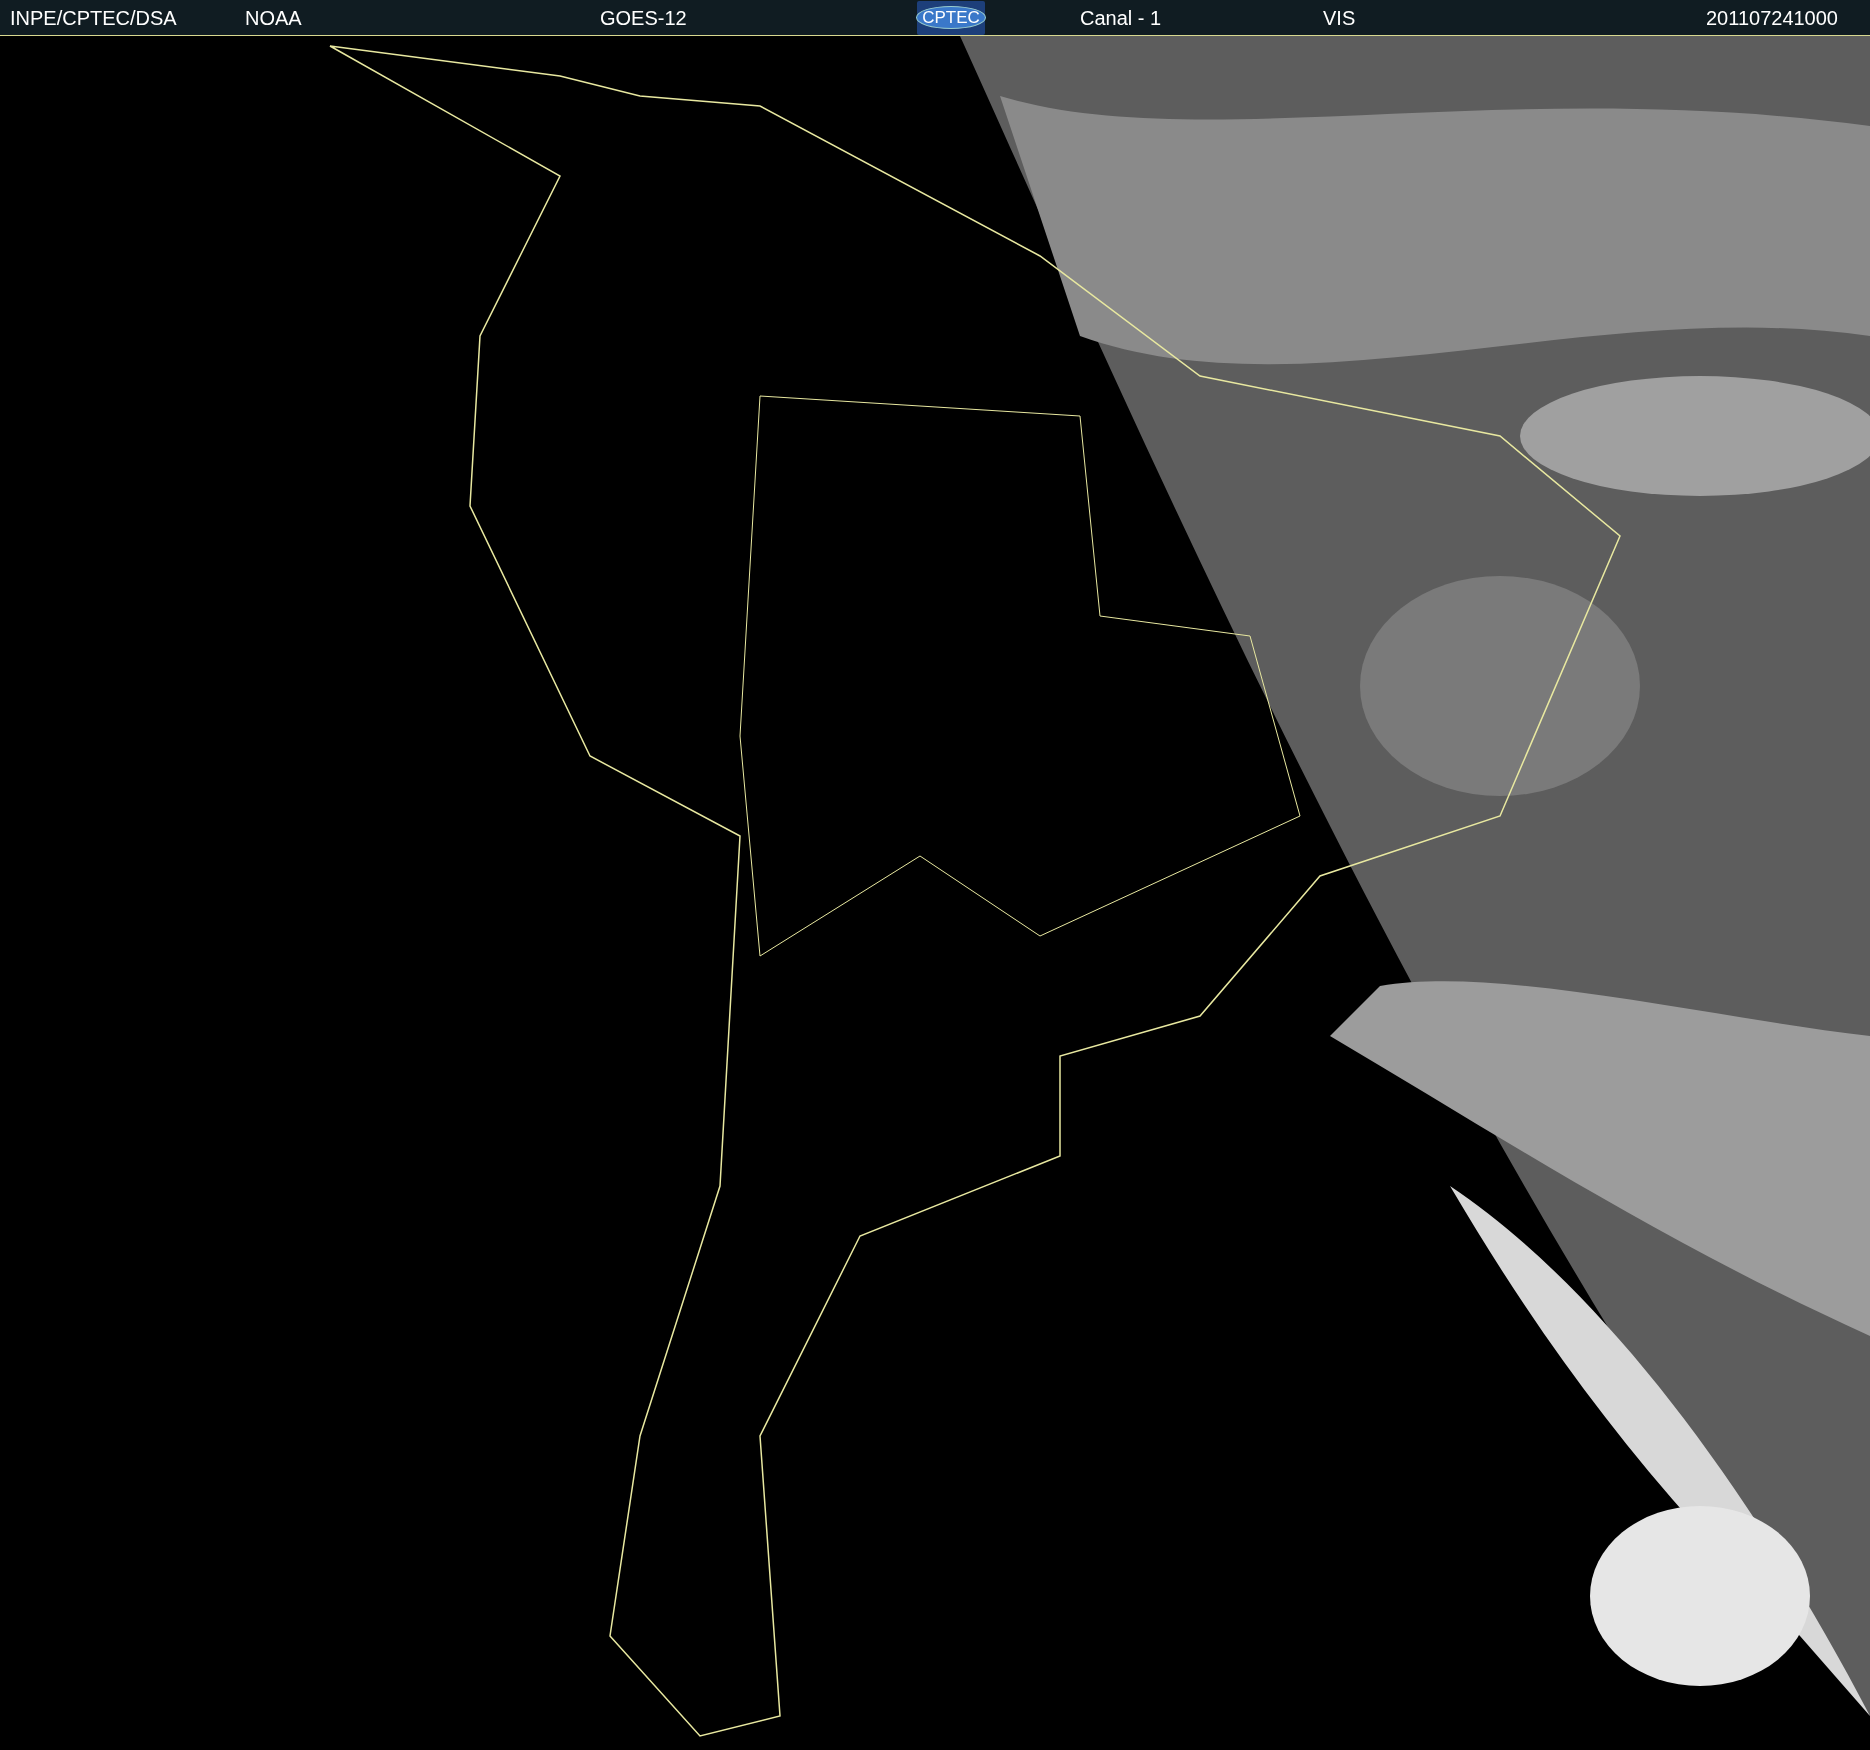 The height and width of the screenshot is (1750, 1870). Describe the element at coordinates (93, 17) in the screenshot. I see `header-label: INPE/CPTEC/DSA` at that location.